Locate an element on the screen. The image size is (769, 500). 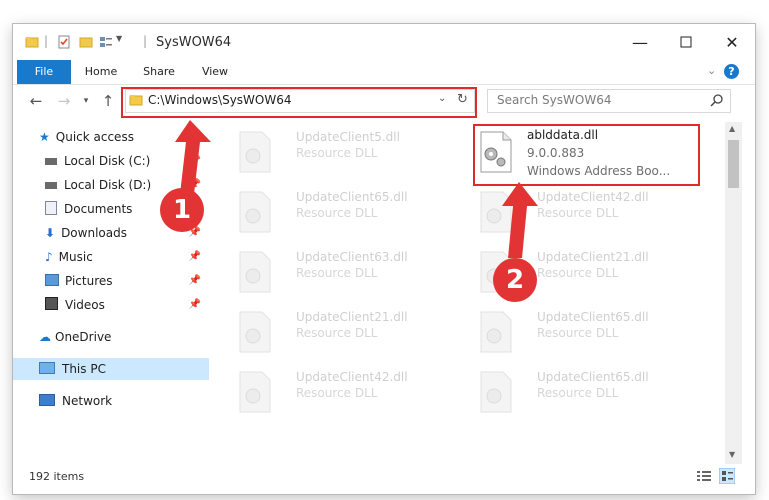
item-count: 192 items is located at coordinates (57, 476).